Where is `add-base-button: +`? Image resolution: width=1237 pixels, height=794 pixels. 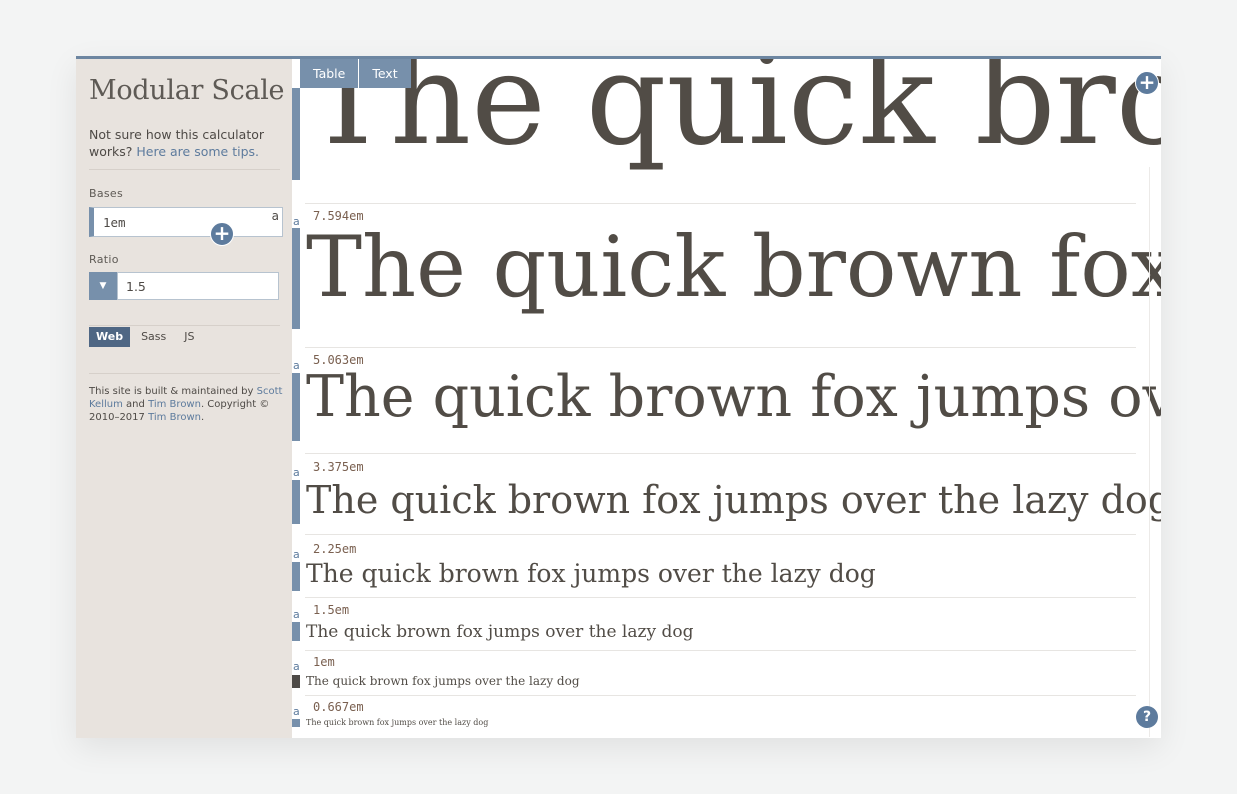
add-base-button: + is located at coordinates (222, 234).